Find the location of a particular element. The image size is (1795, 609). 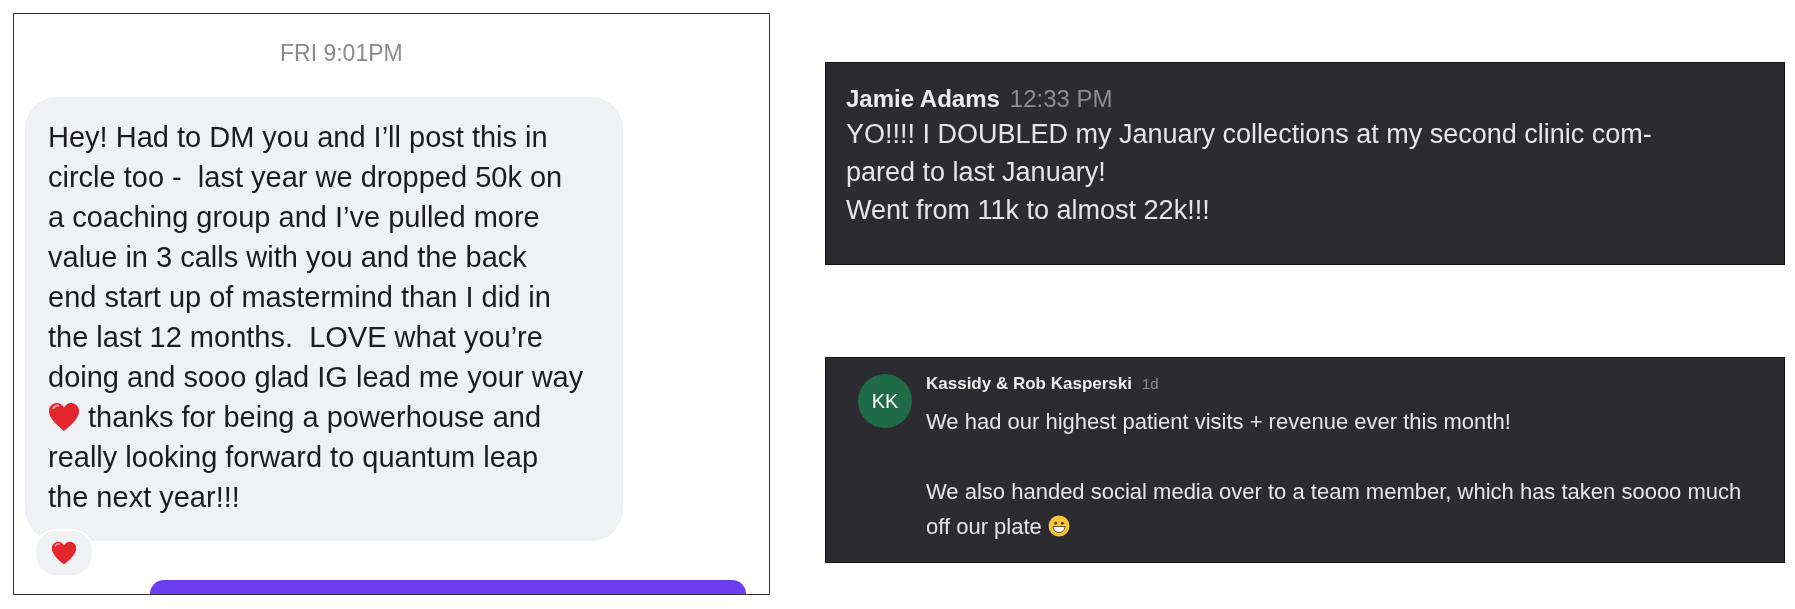

comment-text: YO!!!! I DOUBLED my January collections at my second clinic com- pared to last January! Went from 11k to almost 22k!!! is located at coordinates (1249, 172).